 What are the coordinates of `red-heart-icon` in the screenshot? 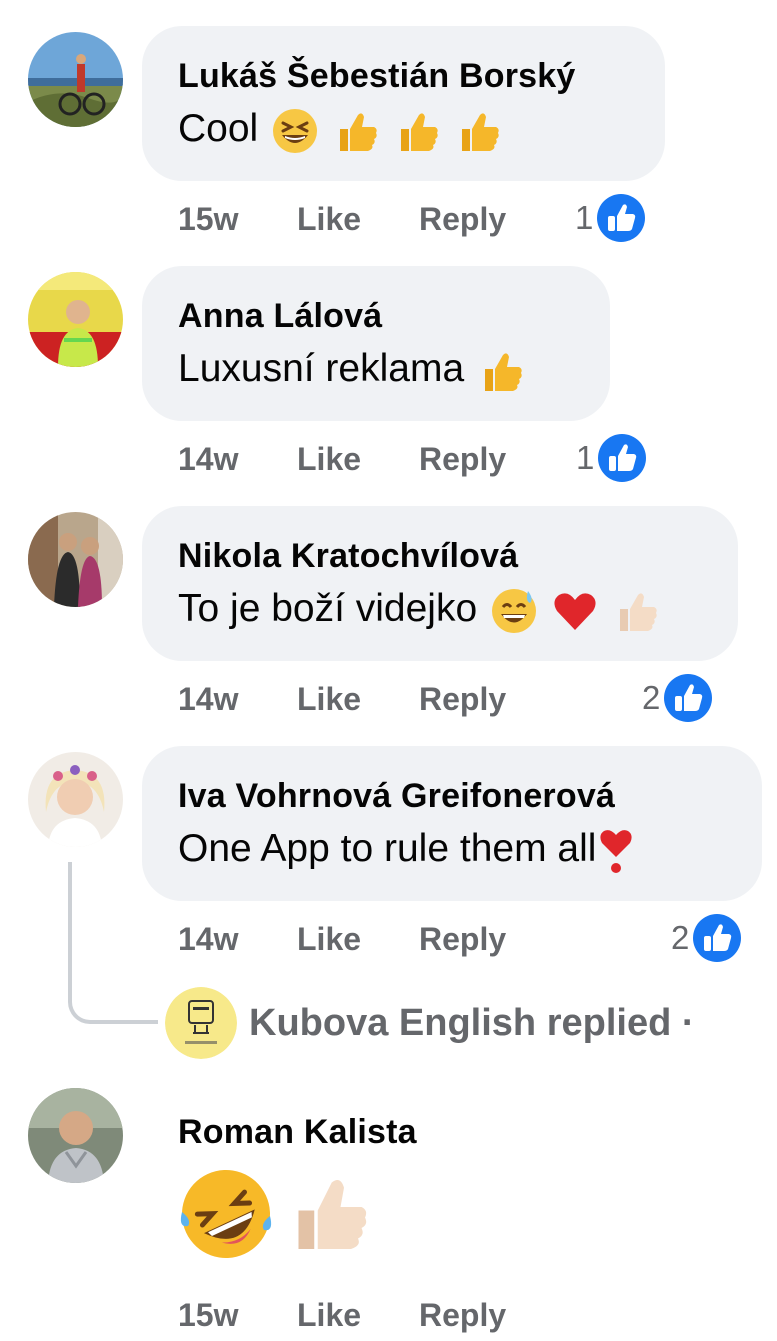 It's located at (575, 611).